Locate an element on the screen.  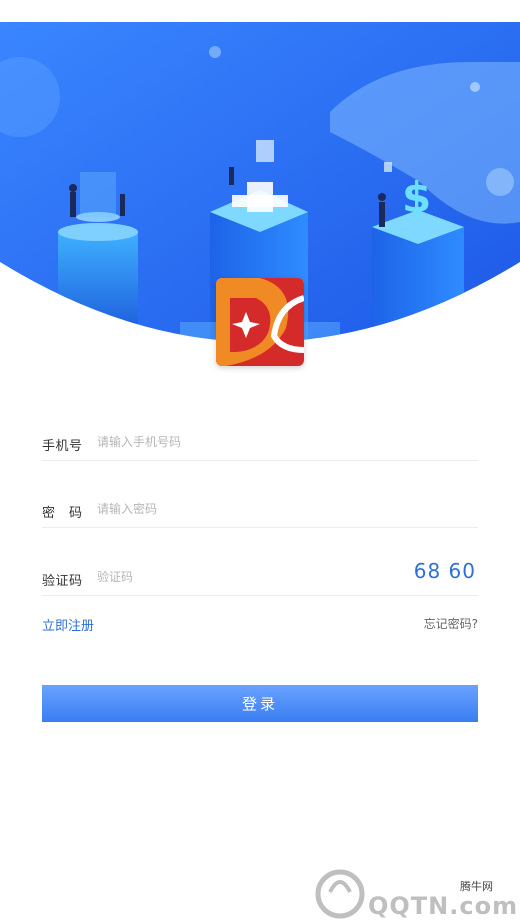
app-logo-icon is located at coordinates (260, 322).